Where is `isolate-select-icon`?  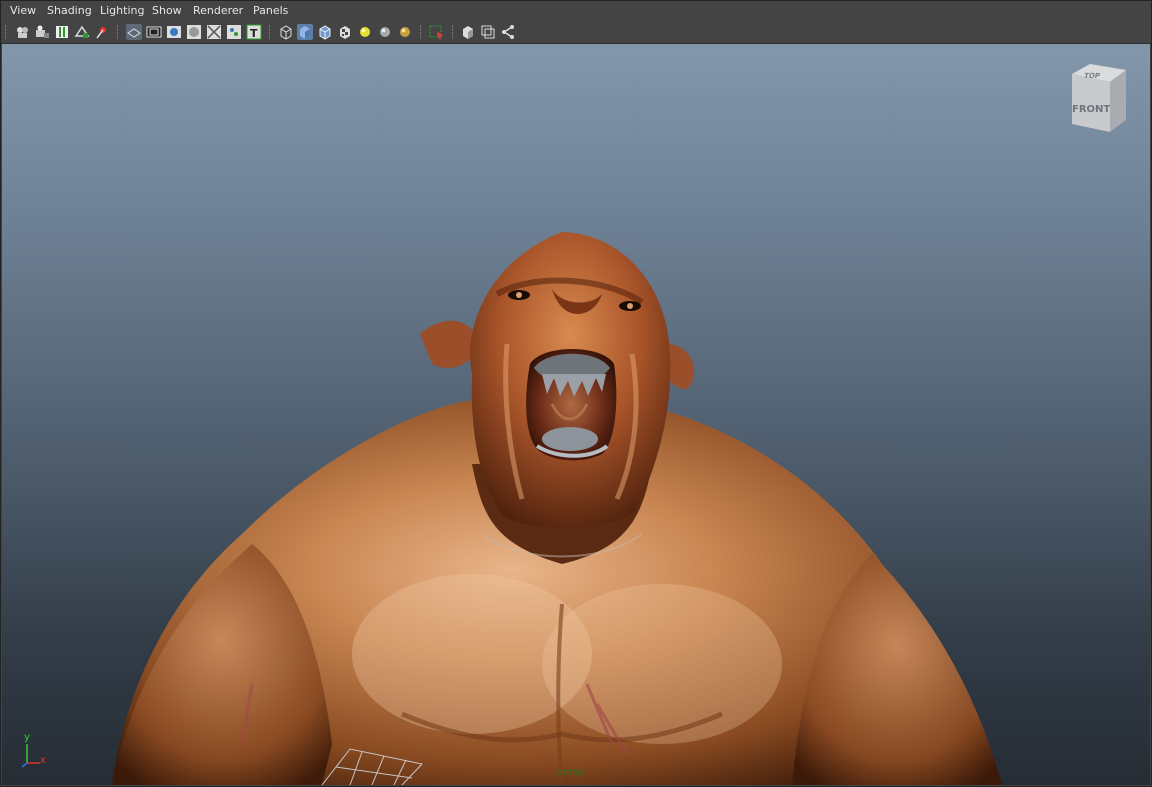
isolate-select-icon is located at coordinates (437, 32).